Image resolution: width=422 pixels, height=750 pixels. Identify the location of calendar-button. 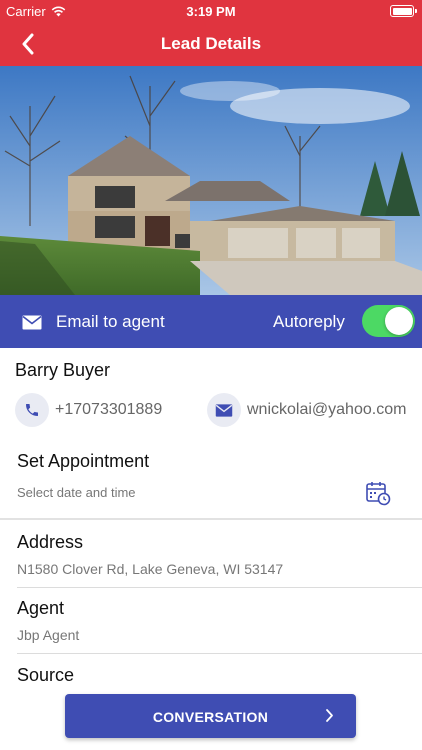
(378, 495).